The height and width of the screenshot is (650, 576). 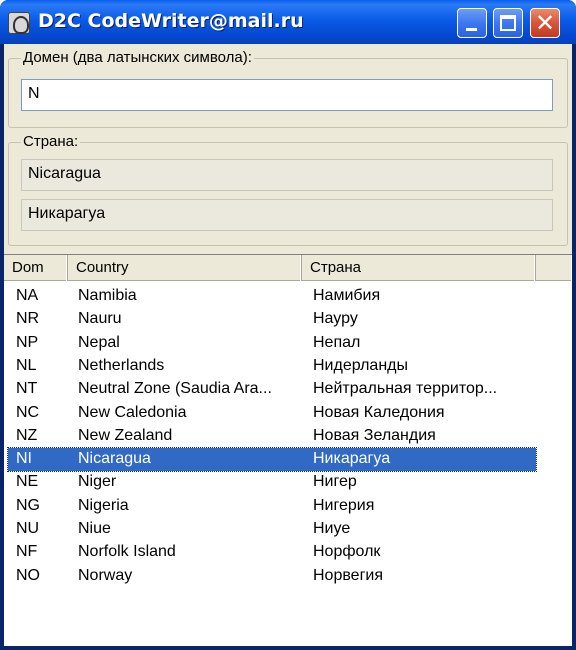 I want to click on cell-dom: NZ, so click(x=27, y=435).